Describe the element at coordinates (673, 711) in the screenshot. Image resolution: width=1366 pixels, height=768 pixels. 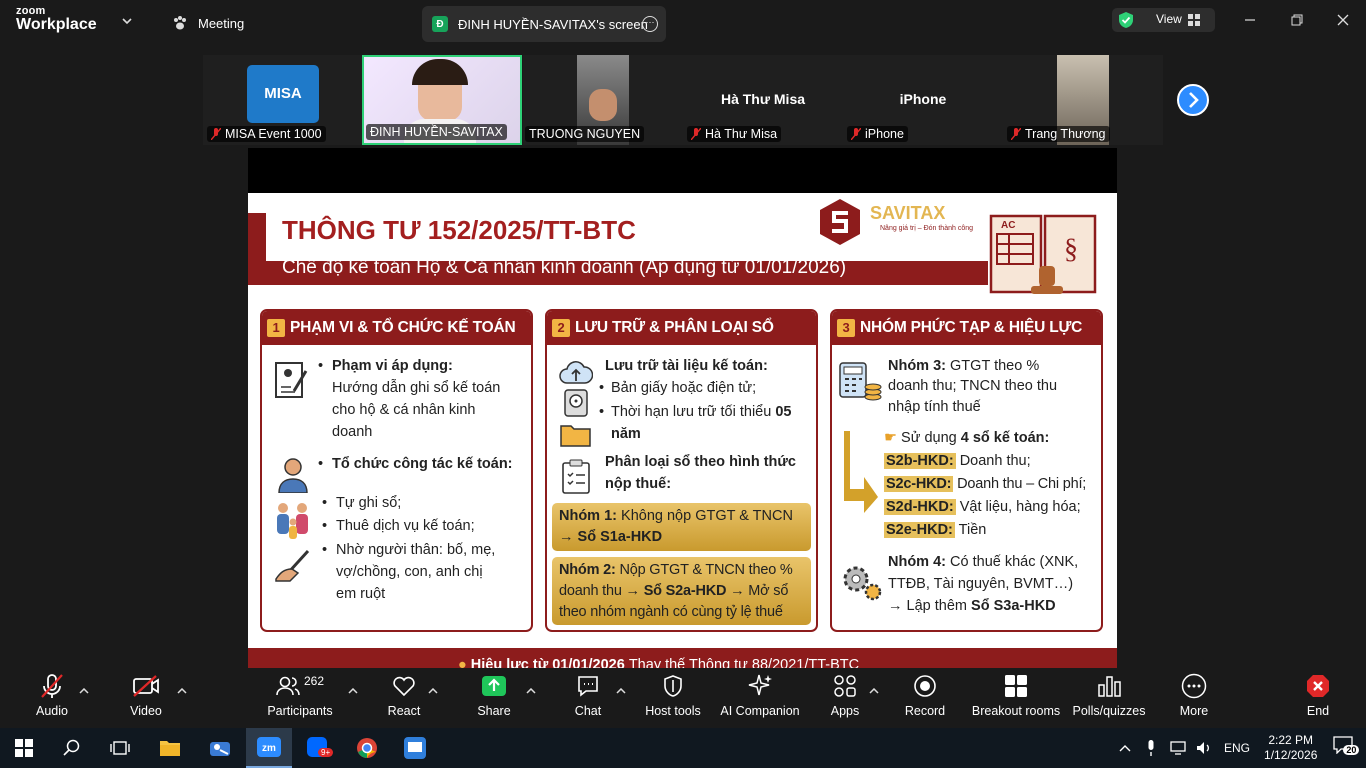
I see `host-tools-label: Host tools` at that location.